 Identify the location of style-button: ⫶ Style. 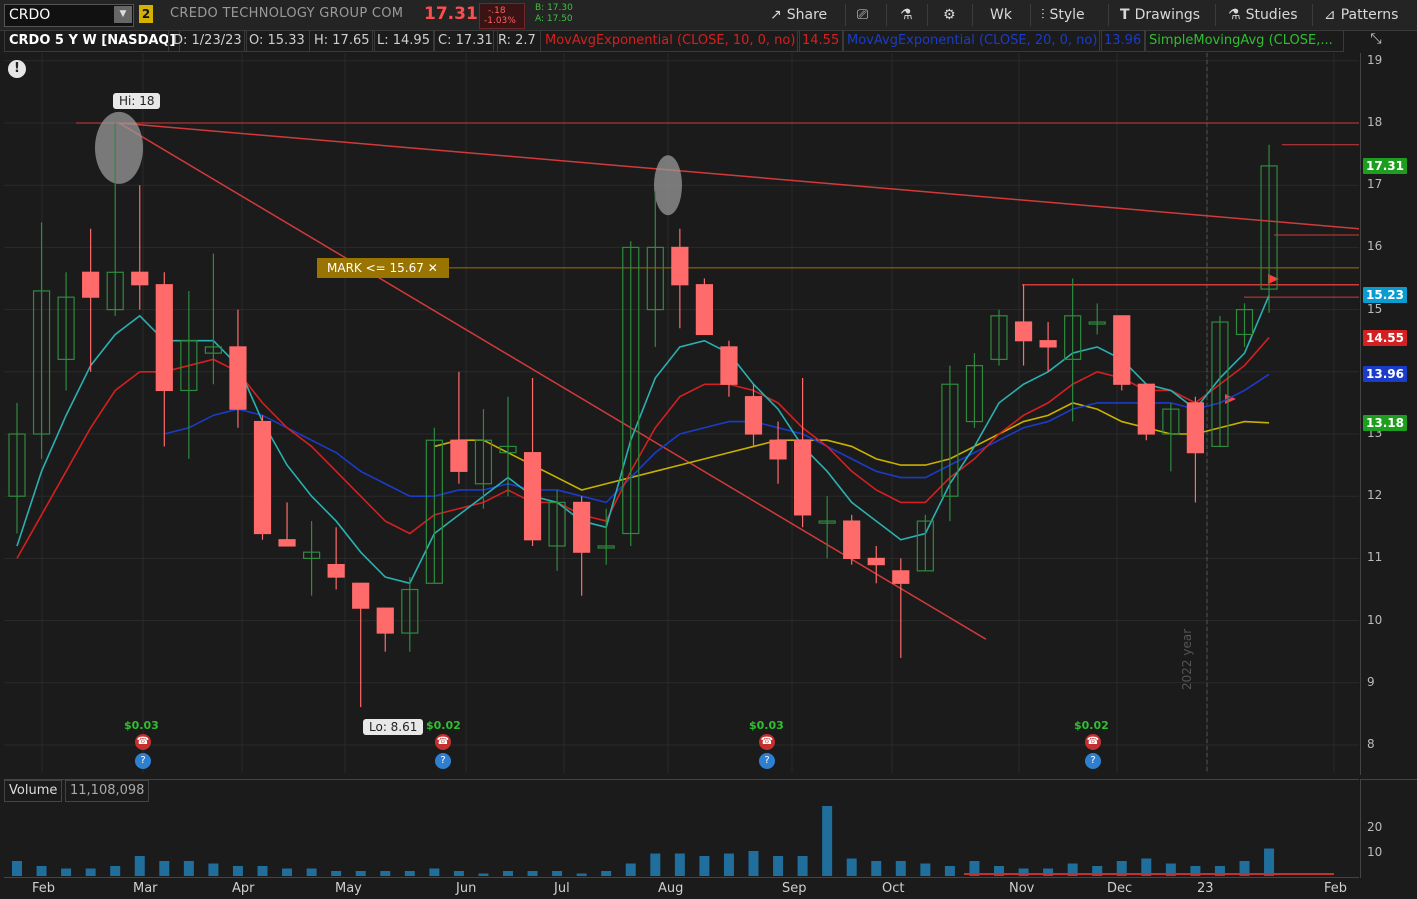
(1063, 15).